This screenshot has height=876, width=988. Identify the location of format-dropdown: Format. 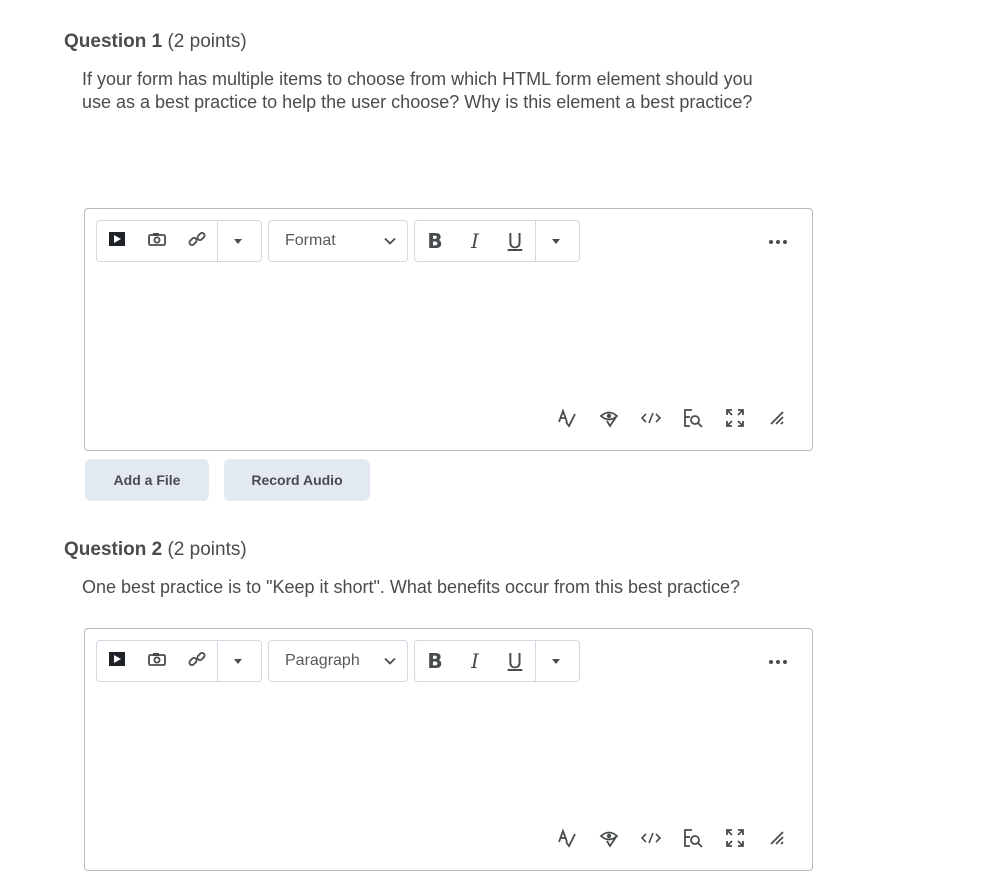
(338, 241).